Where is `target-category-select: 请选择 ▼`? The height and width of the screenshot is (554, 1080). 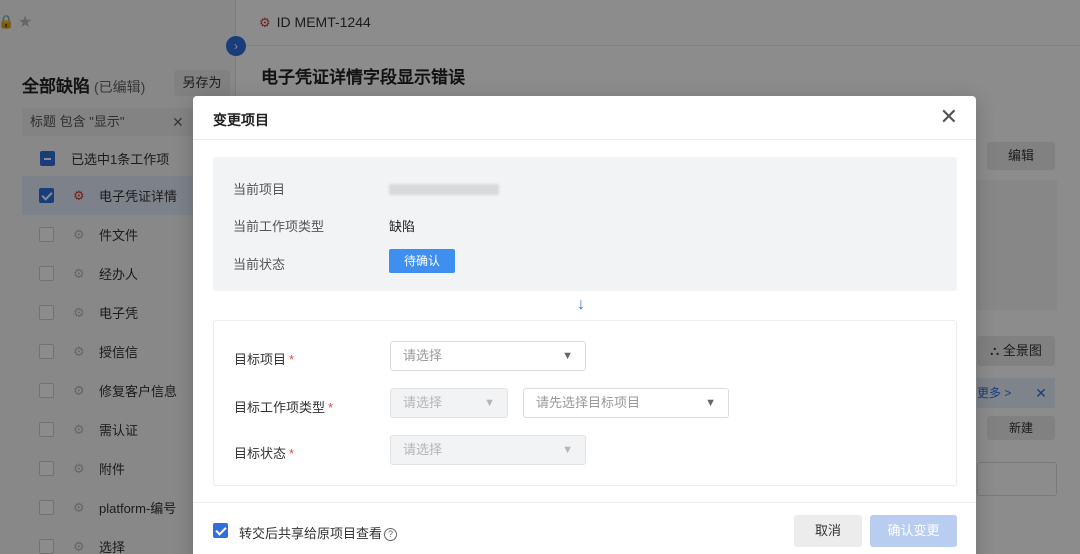
target-category-select: 请选择 ▼ is located at coordinates (449, 403).